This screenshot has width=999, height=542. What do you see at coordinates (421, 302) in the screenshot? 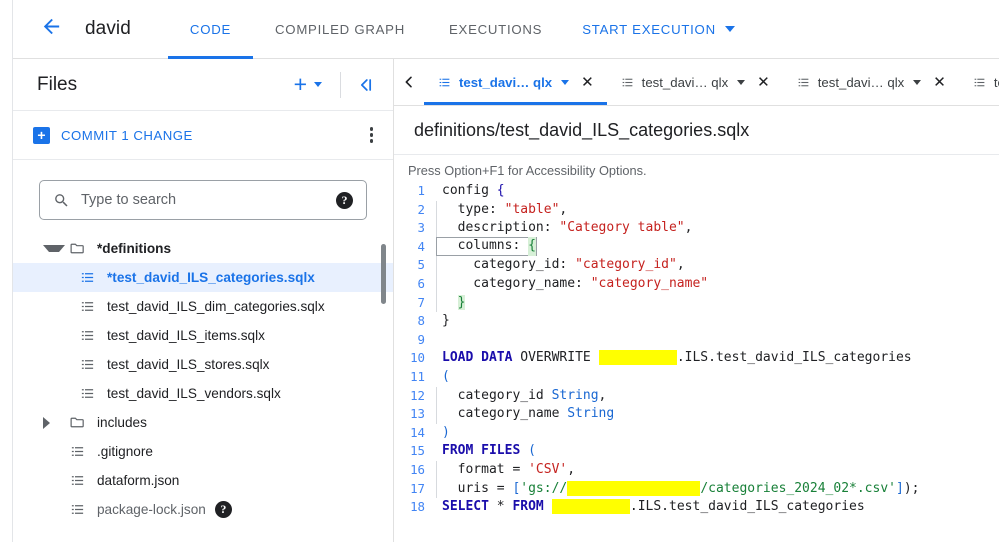
I see `line-number: 7` at bounding box center [421, 302].